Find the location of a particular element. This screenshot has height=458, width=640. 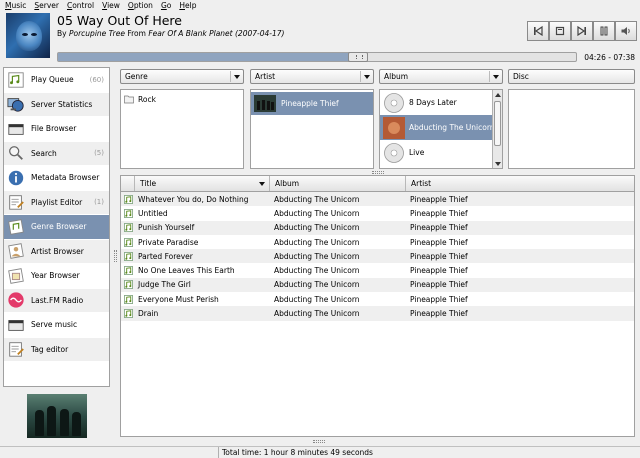

column-header-album-label: Album is located at coordinates (287, 183).